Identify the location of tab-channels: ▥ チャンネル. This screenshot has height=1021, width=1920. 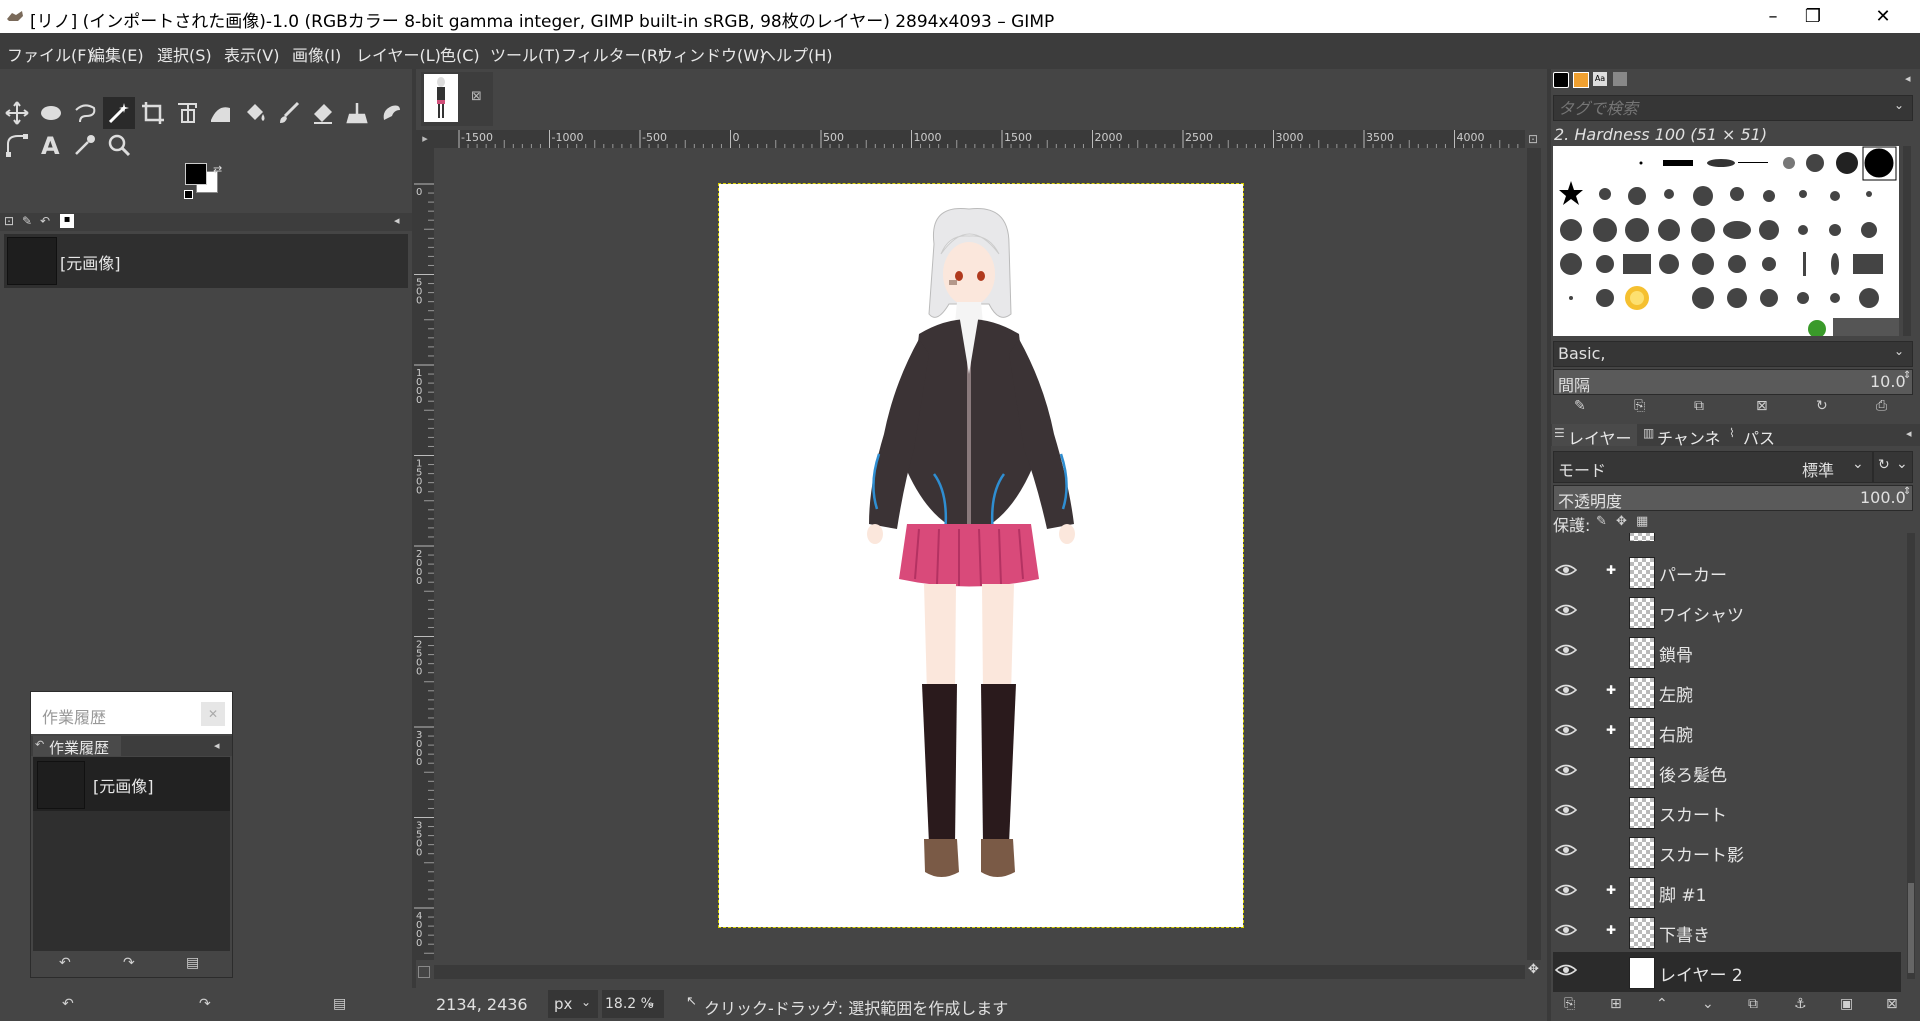
(1686, 448).